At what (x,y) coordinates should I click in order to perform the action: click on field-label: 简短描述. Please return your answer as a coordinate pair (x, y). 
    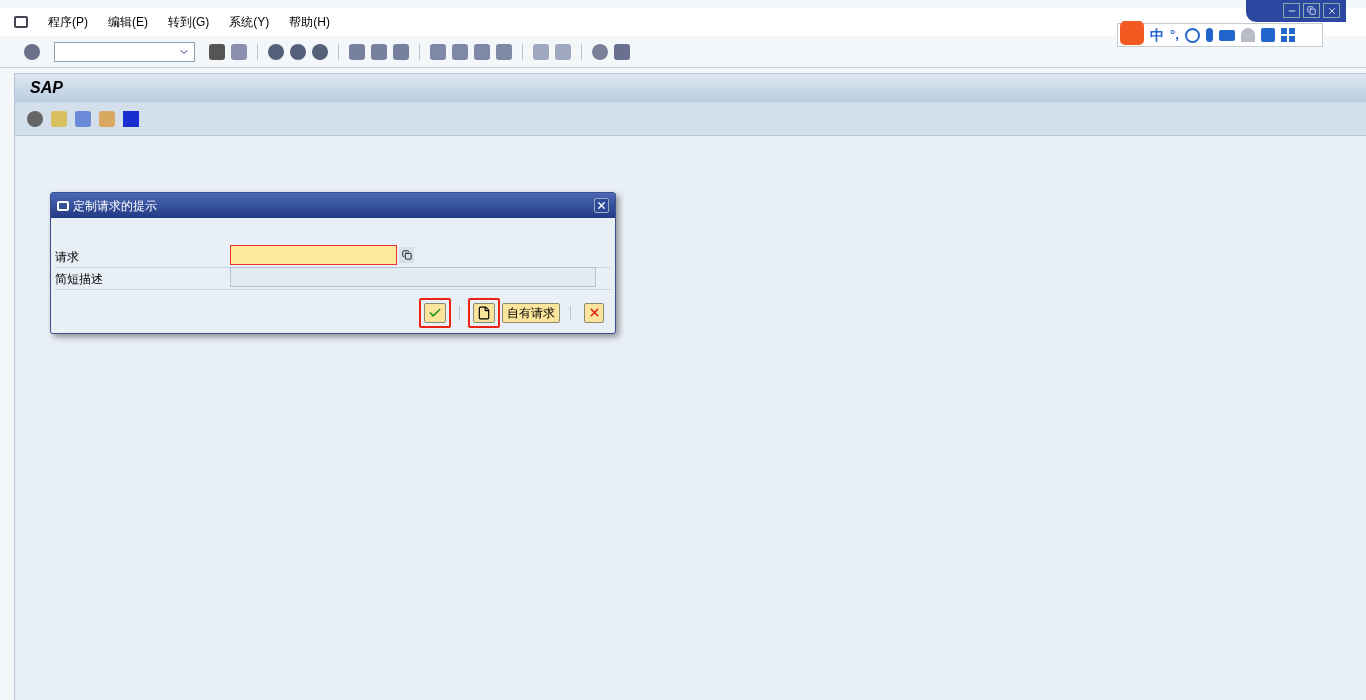
    Looking at the image, I should click on (79, 279).